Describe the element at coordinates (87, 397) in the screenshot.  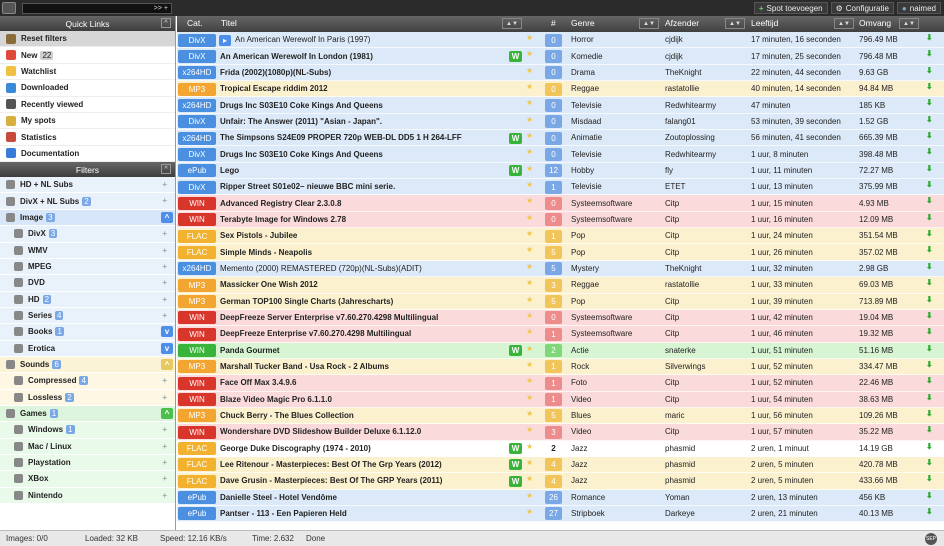
I see `filter-item: Lossless 2 +` at that location.